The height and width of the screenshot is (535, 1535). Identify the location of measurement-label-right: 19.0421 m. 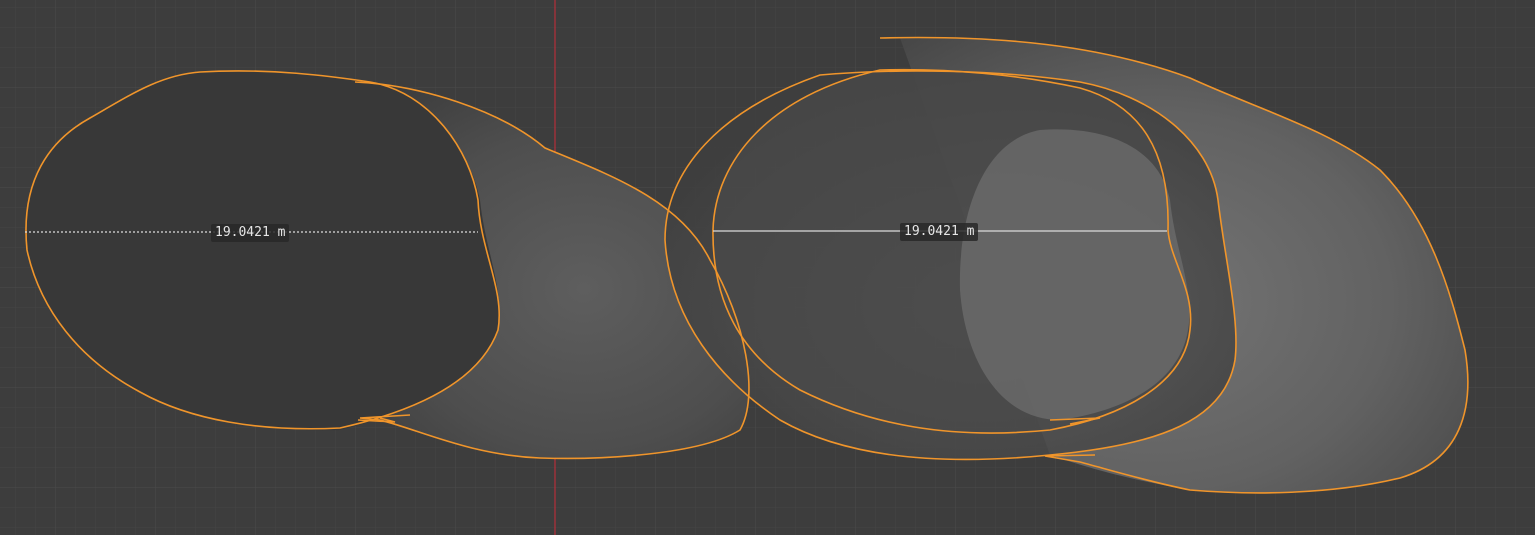
(939, 232).